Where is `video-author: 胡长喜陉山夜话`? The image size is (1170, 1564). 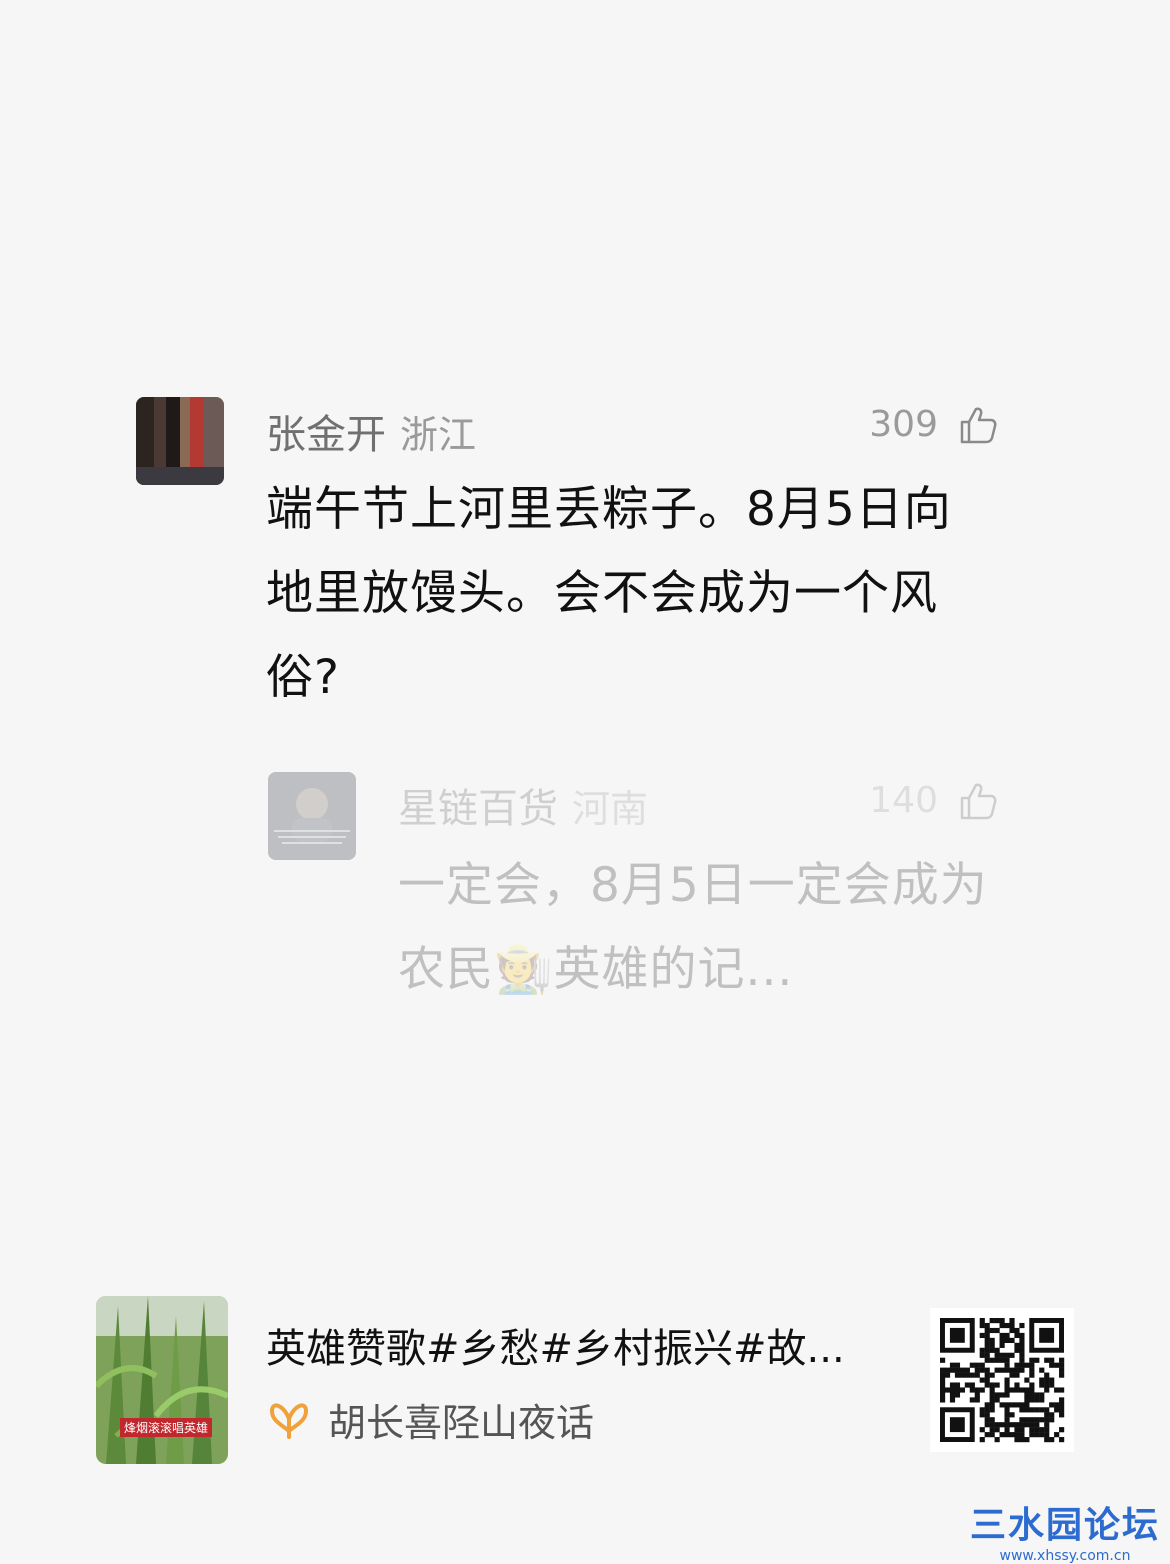
video-author: 胡长喜陉山夜话 is located at coordinates (430, 1419).